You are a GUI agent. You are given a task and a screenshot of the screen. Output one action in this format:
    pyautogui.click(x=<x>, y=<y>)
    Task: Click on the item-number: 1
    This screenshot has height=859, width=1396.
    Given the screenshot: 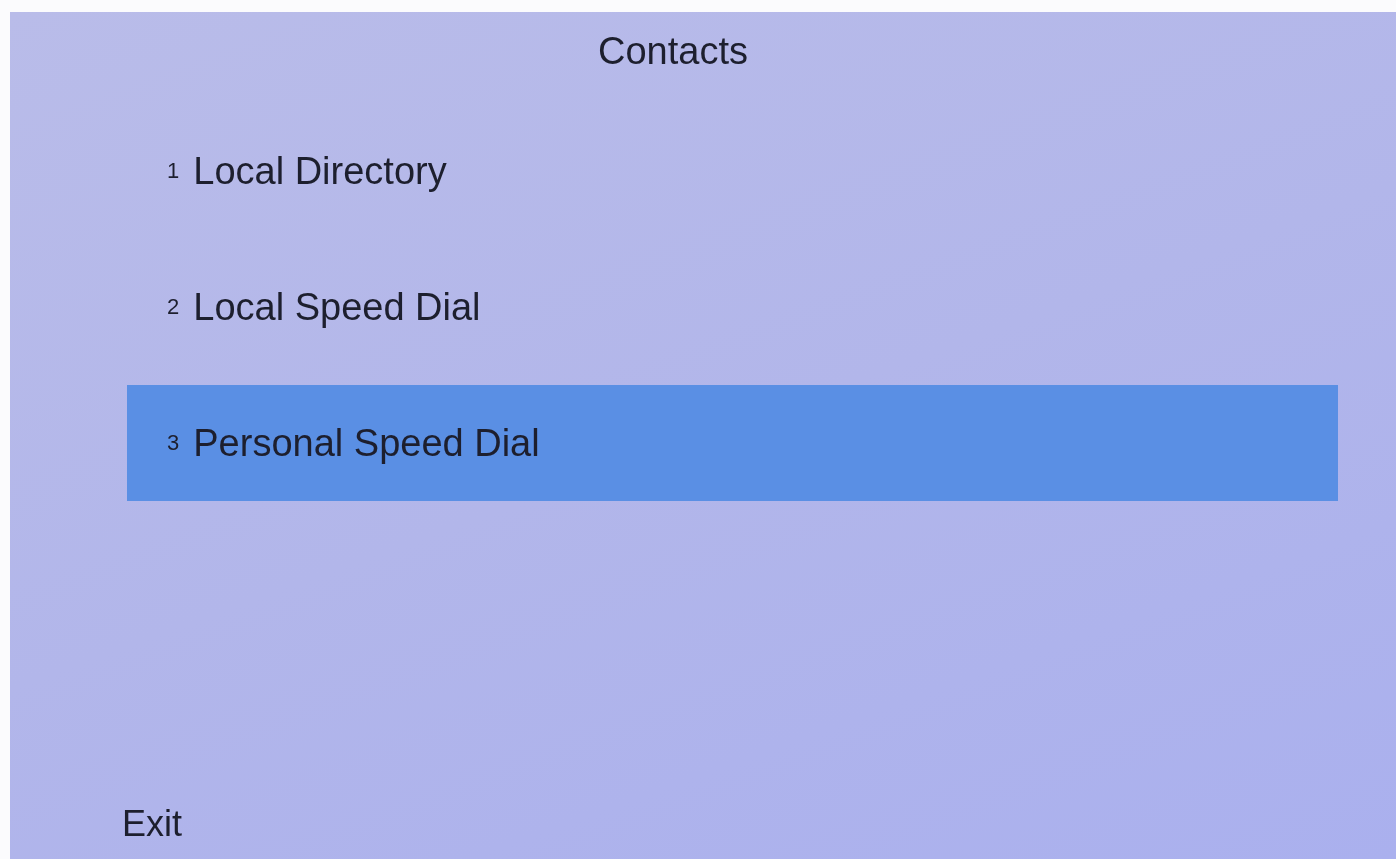 What is the action you would take?
    pyautogui.click(x=173, y=171)
    